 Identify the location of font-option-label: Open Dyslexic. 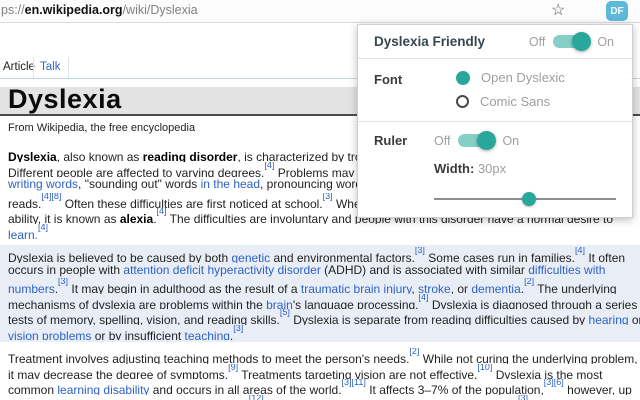
(523, 77).